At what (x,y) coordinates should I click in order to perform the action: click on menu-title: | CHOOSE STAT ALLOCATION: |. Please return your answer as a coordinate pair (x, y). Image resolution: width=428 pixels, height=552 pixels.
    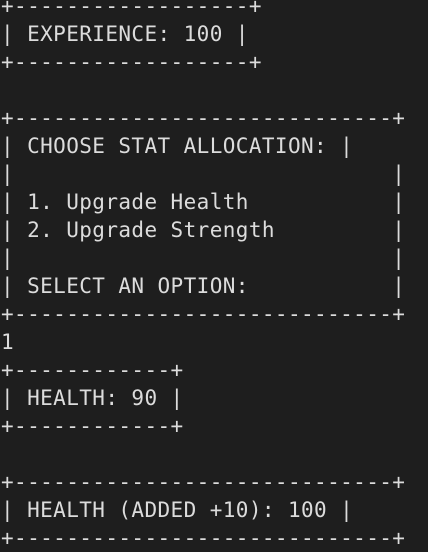
    Looking at the image, I should click on (177, 146).